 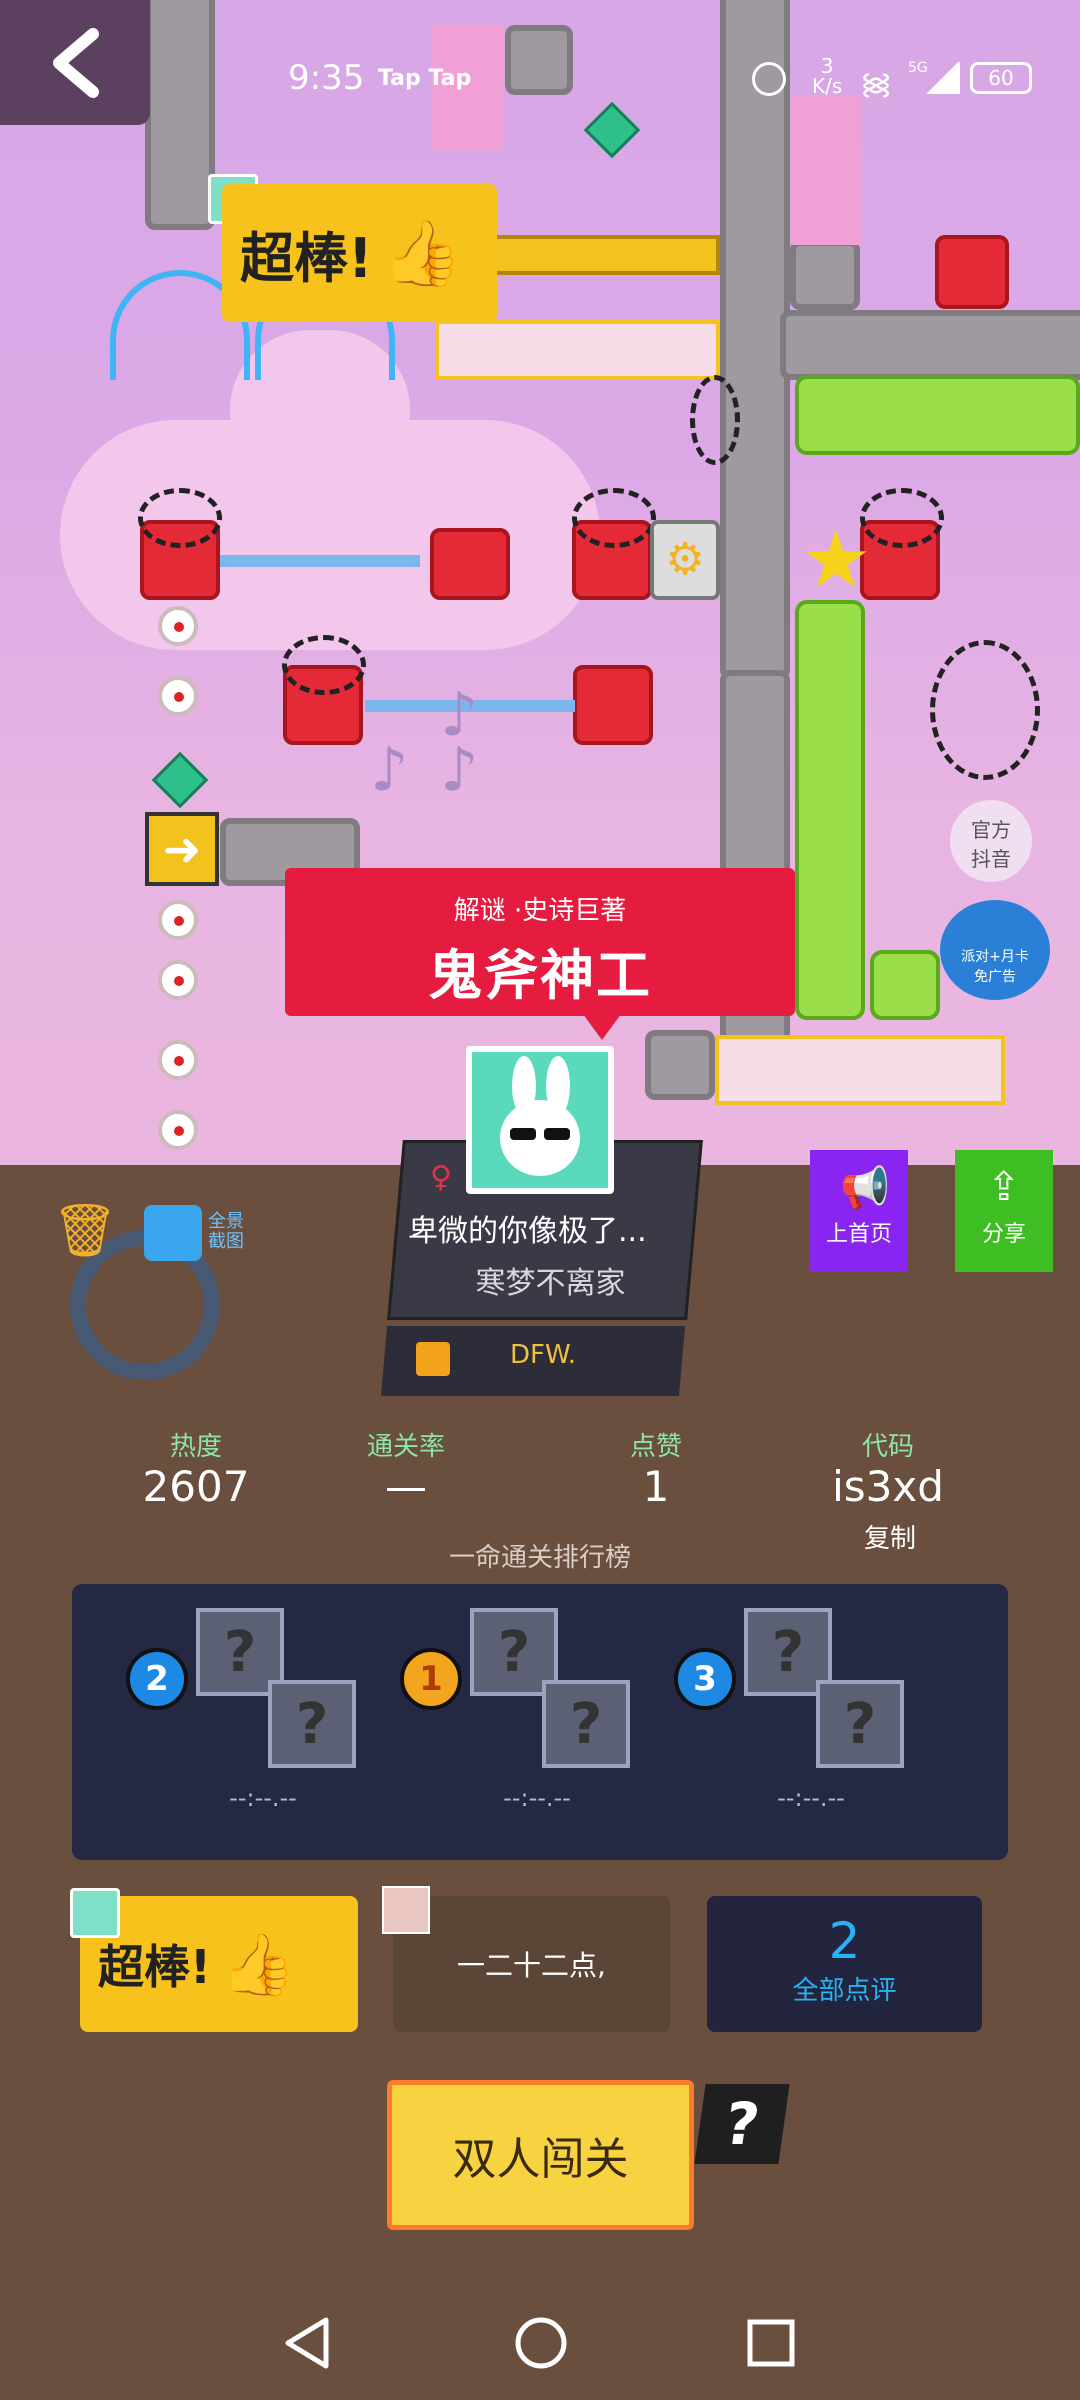 I want to click on back-arrow-icon, so click(x=76, y=62).